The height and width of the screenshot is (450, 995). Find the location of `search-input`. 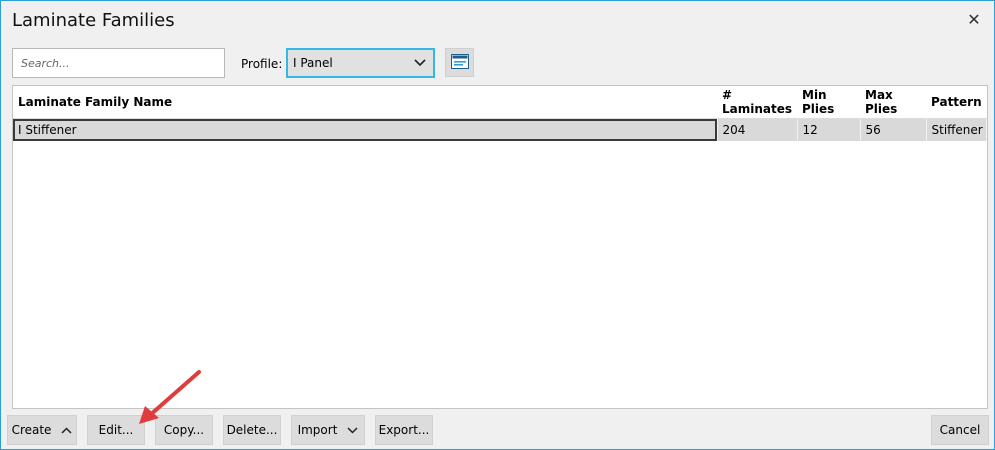

search-input is located at coordinates (118, 63).